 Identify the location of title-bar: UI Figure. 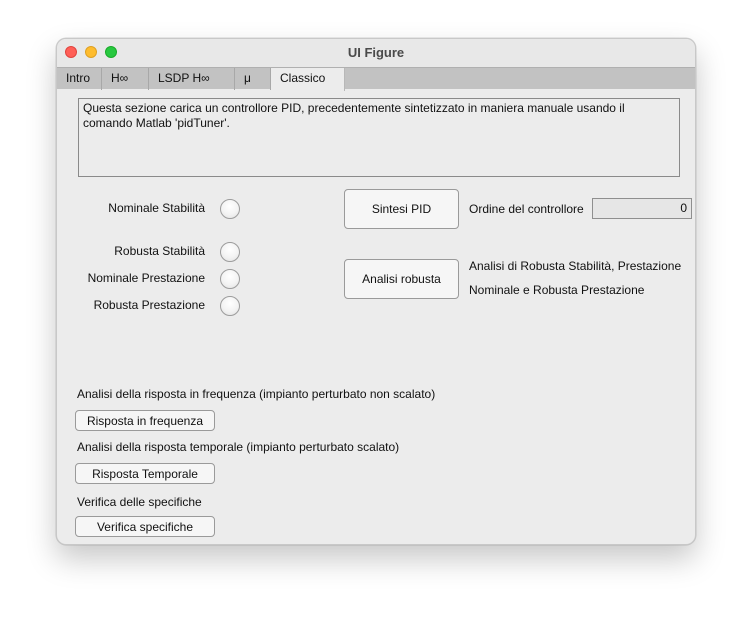
(376, 53).